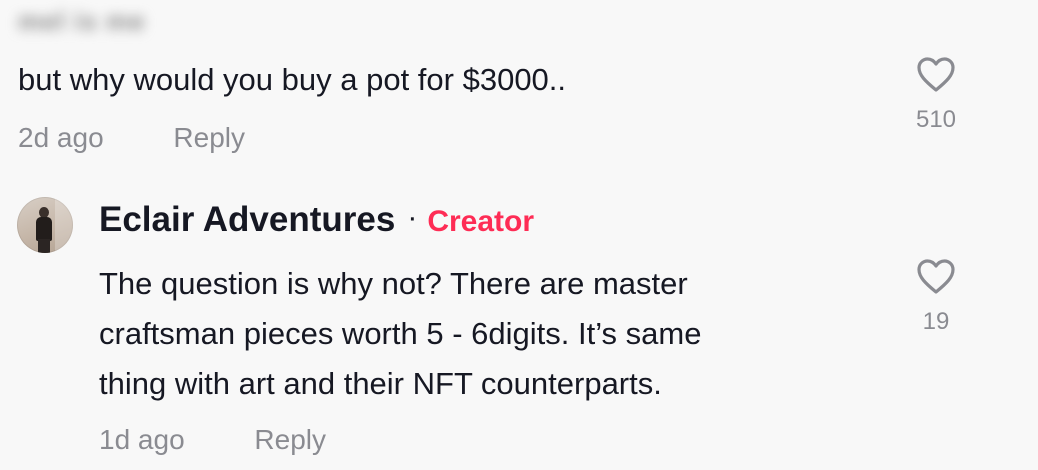 This screenshot has width=1038, height=470. What do you see at coordinates (64, 225) in the screenshot?
I see `avatar-background` at bounding box center [64, 225].